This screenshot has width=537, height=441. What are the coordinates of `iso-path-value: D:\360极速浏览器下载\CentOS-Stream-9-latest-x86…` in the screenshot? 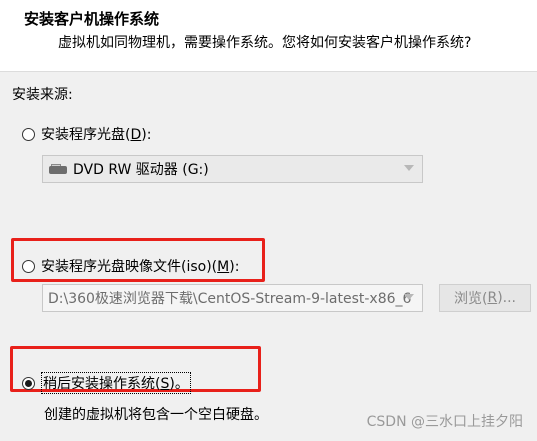 It's located at (230, 299).